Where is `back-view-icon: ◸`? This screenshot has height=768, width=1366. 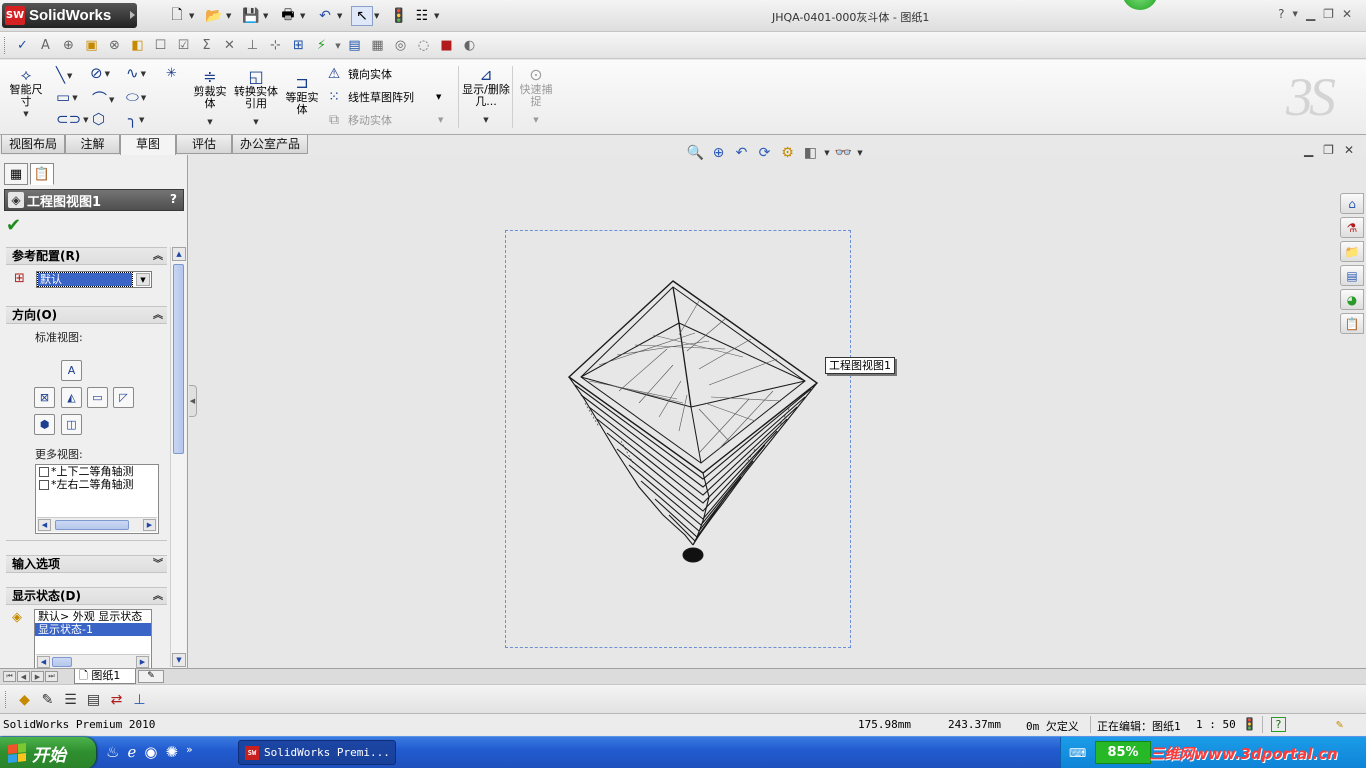
back-view-icon: ◸ is located at coordinates (123, 397).